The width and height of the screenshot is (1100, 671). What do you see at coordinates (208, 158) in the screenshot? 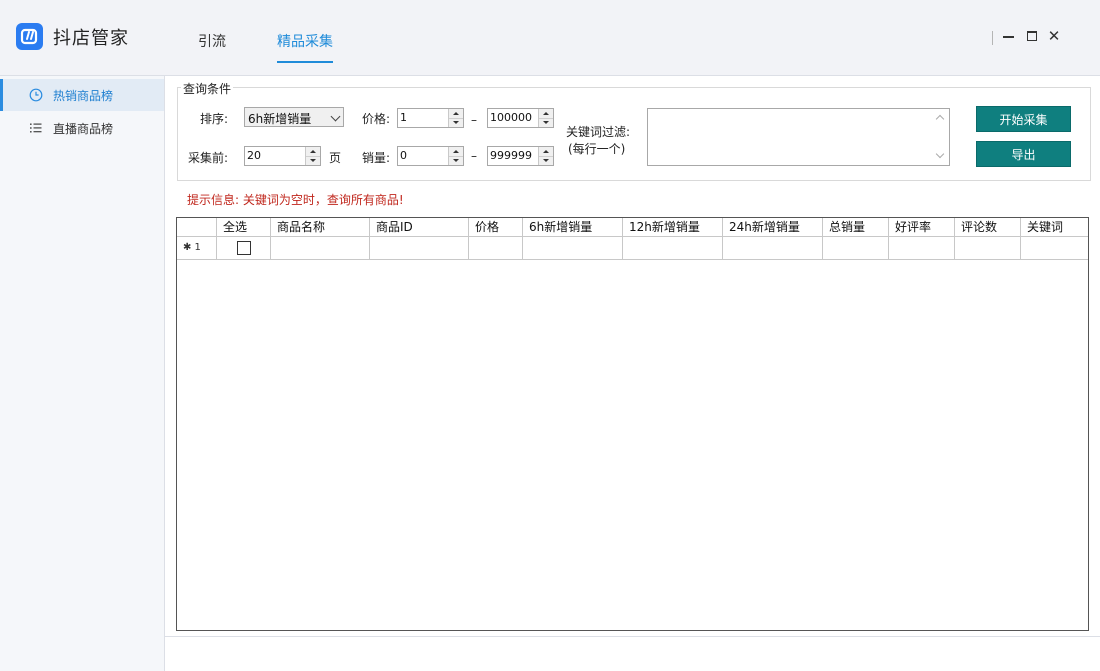
I see `collect-label: 采集前:` at bounding box center [208, 158].